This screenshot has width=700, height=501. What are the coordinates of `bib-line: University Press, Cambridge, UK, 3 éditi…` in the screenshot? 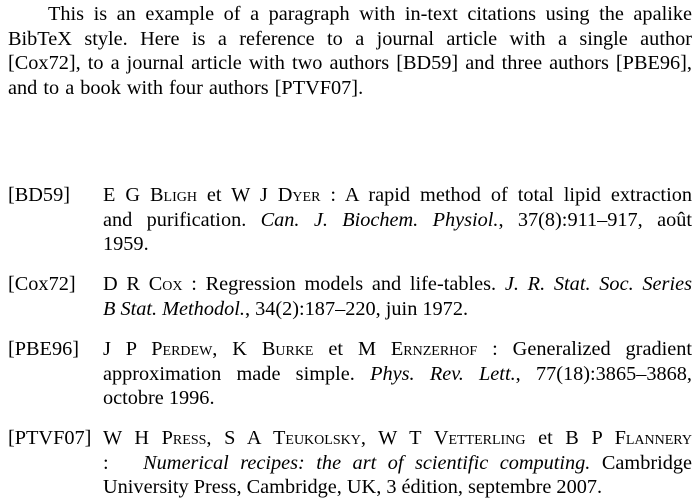 It's located at (353, 487).